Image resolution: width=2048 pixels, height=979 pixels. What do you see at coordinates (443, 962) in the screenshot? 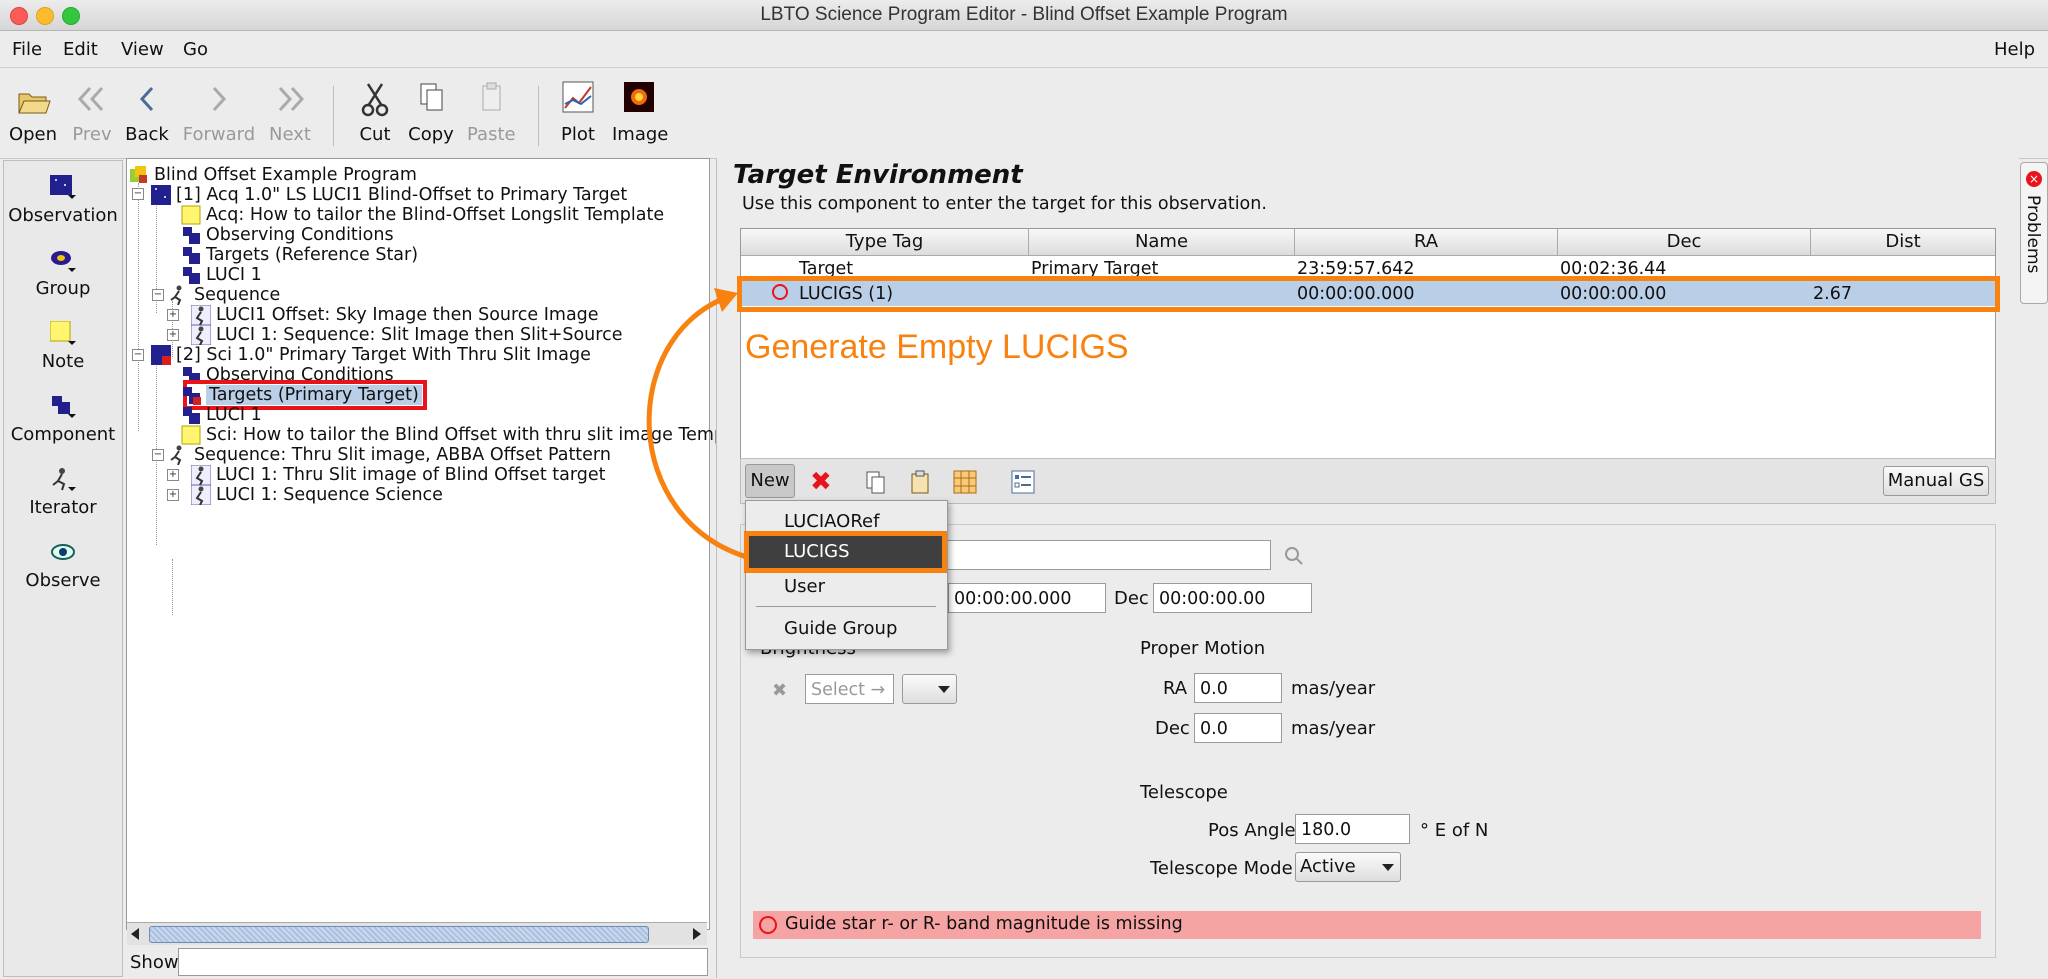
I see `show-filter-input` at bounding box center [443, 962].